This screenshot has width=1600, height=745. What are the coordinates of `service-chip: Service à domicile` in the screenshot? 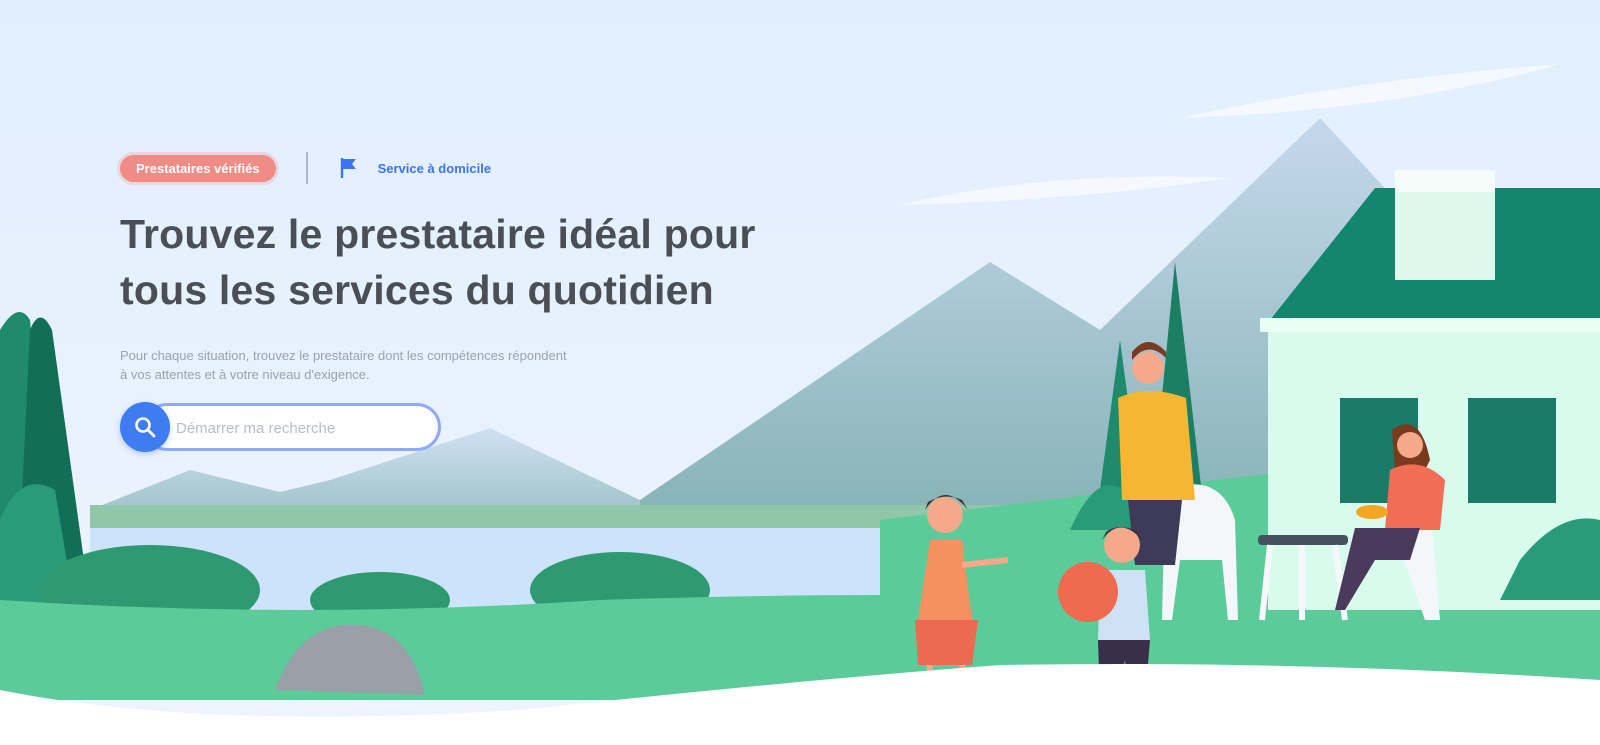 It's located at (414, 168).